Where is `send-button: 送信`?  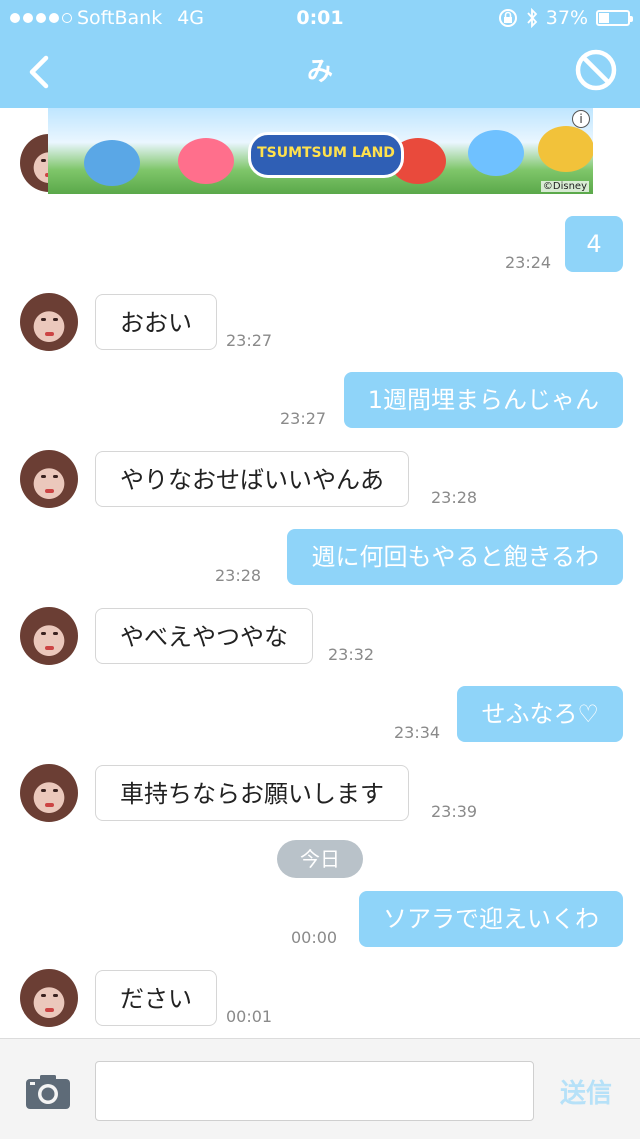 send-button: 送信 is located at coordinates (586, 1091).